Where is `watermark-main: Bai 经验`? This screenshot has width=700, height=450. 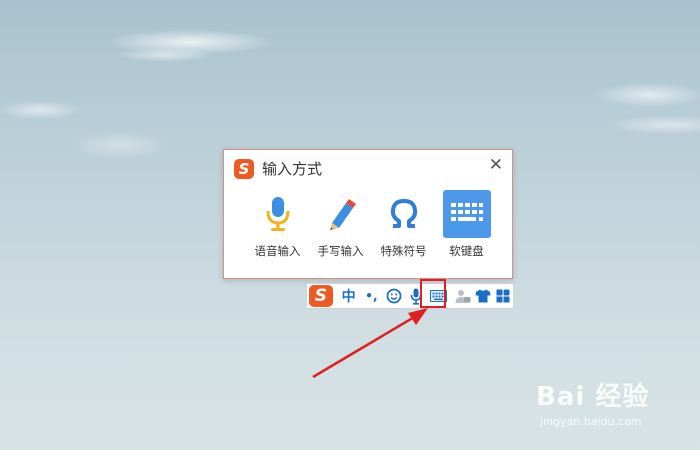
watermark-main: Bai 经验 is located at coordinates (593, 397).